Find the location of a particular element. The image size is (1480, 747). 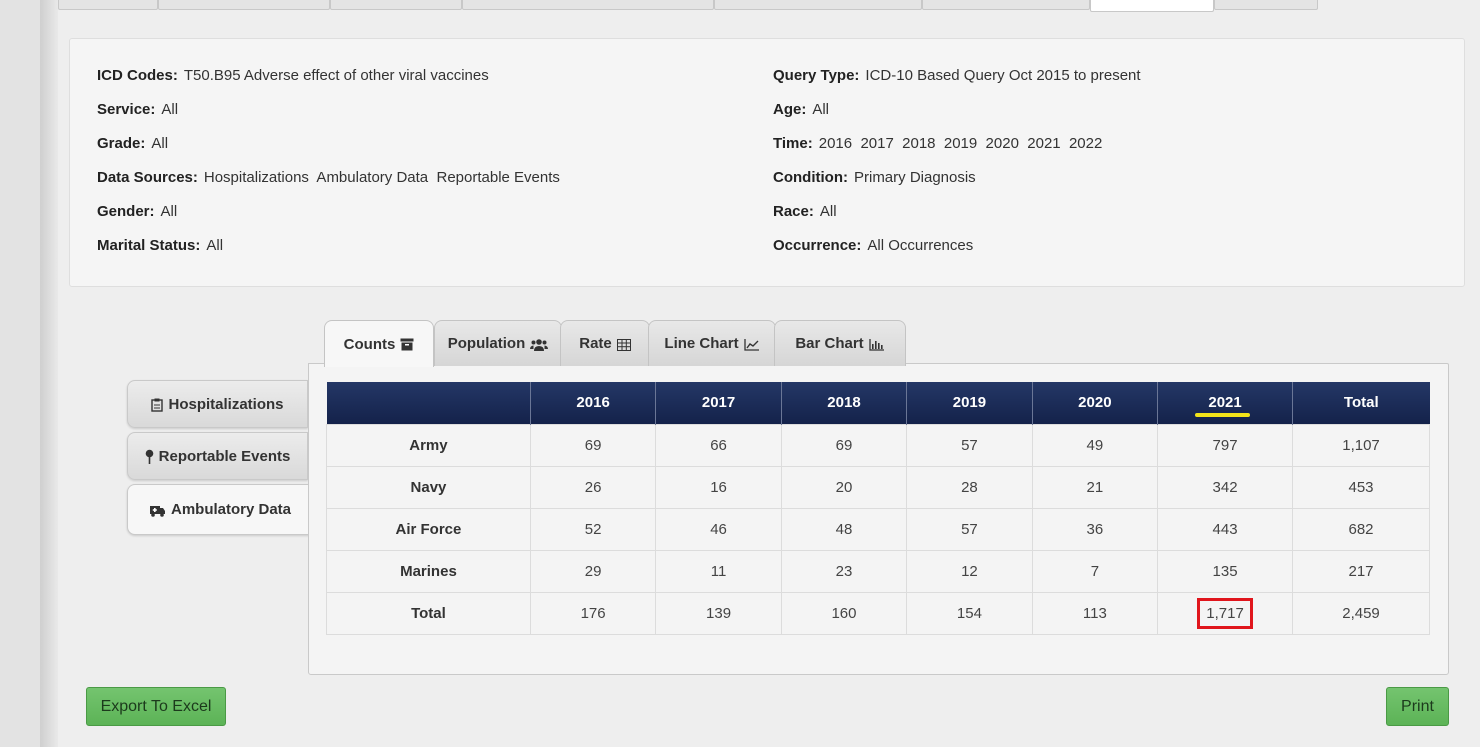

source-tab-reportable-events: Reportable Events is located at coordinates (217, 456).